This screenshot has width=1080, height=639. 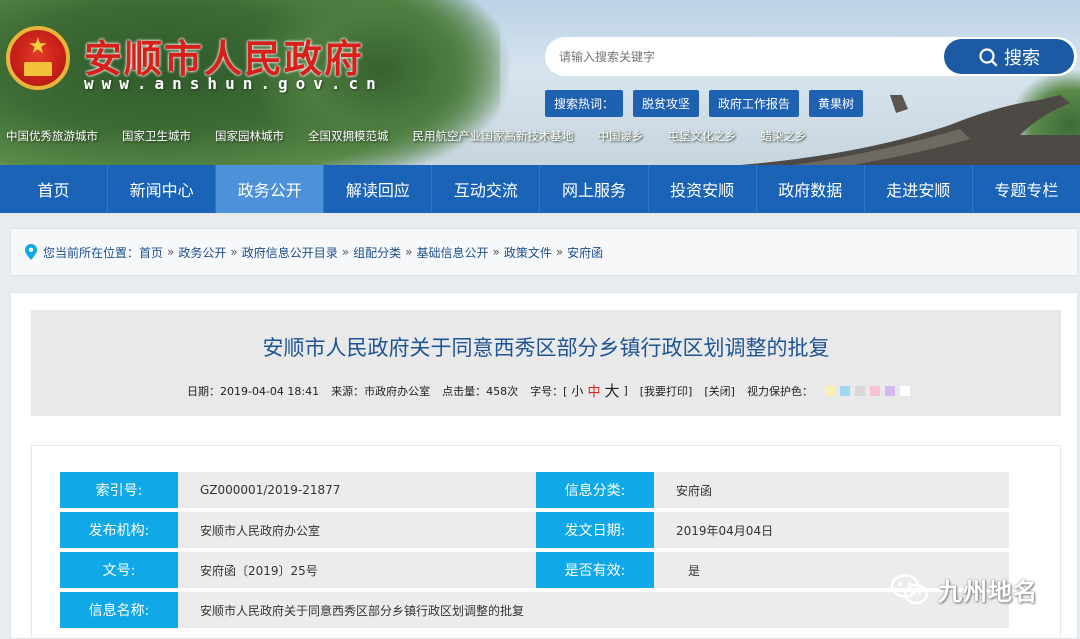 What do you see at coordinates (357, 570) in the screenshot?
I see `doc-no-value: 安府函〔2019〕25号` at bounding box center [357, 570].